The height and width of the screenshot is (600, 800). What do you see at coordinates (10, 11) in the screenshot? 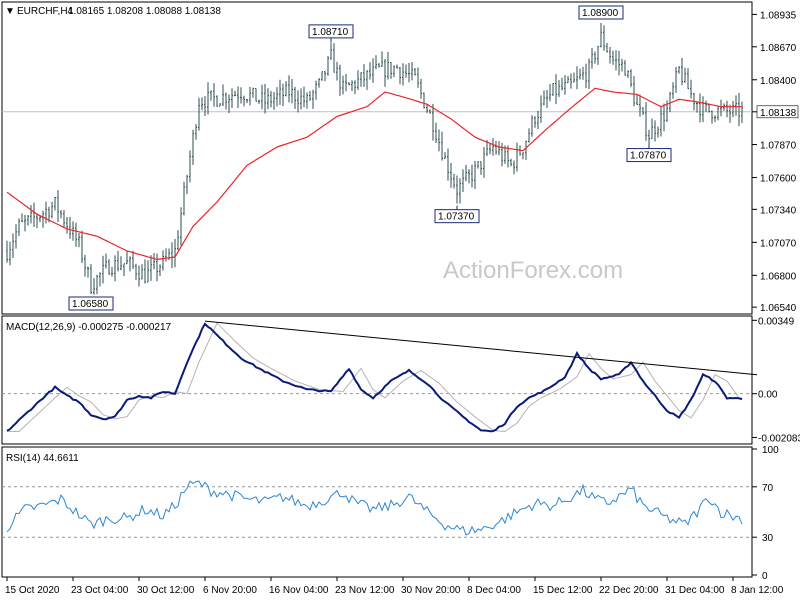
I see `header-arrow: ▼` at bounding box center [10, 11].